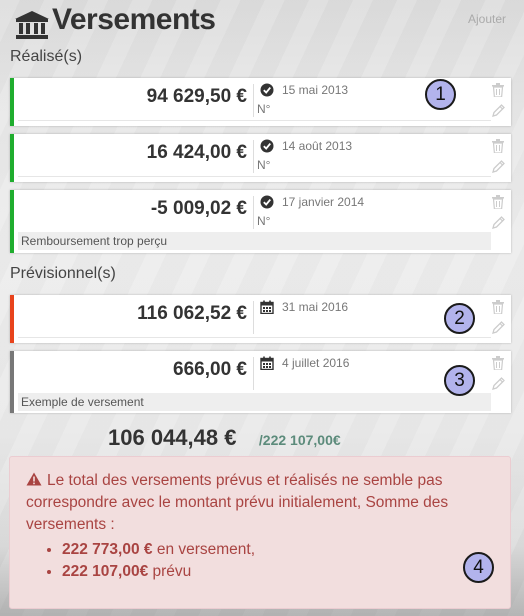 This screenshot has width=524, height=616. What do you see at coordinates (254, 241) in the screenshot?
I see `versement-note: Remboursement trop perçu` at bounding box center [254, 241].